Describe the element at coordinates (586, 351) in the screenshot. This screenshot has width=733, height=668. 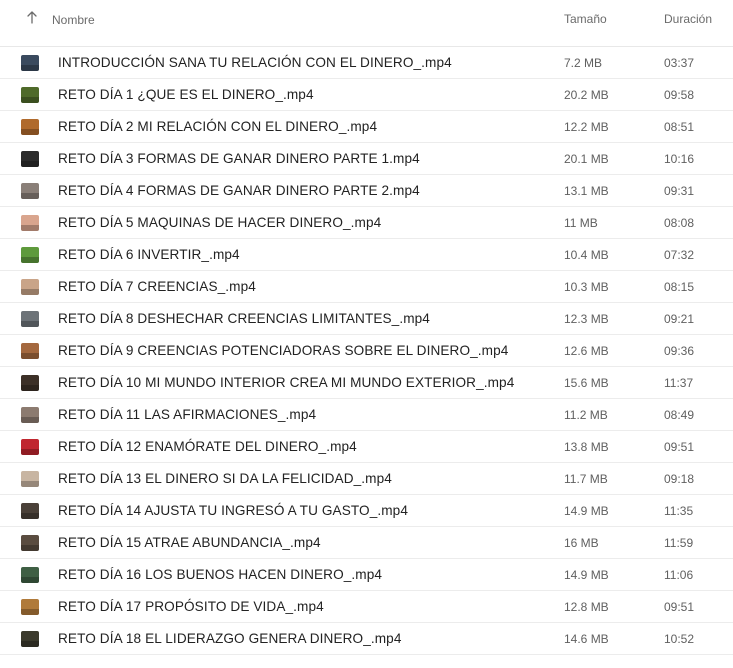
I see `file-size: 12.6 MB` at that location.